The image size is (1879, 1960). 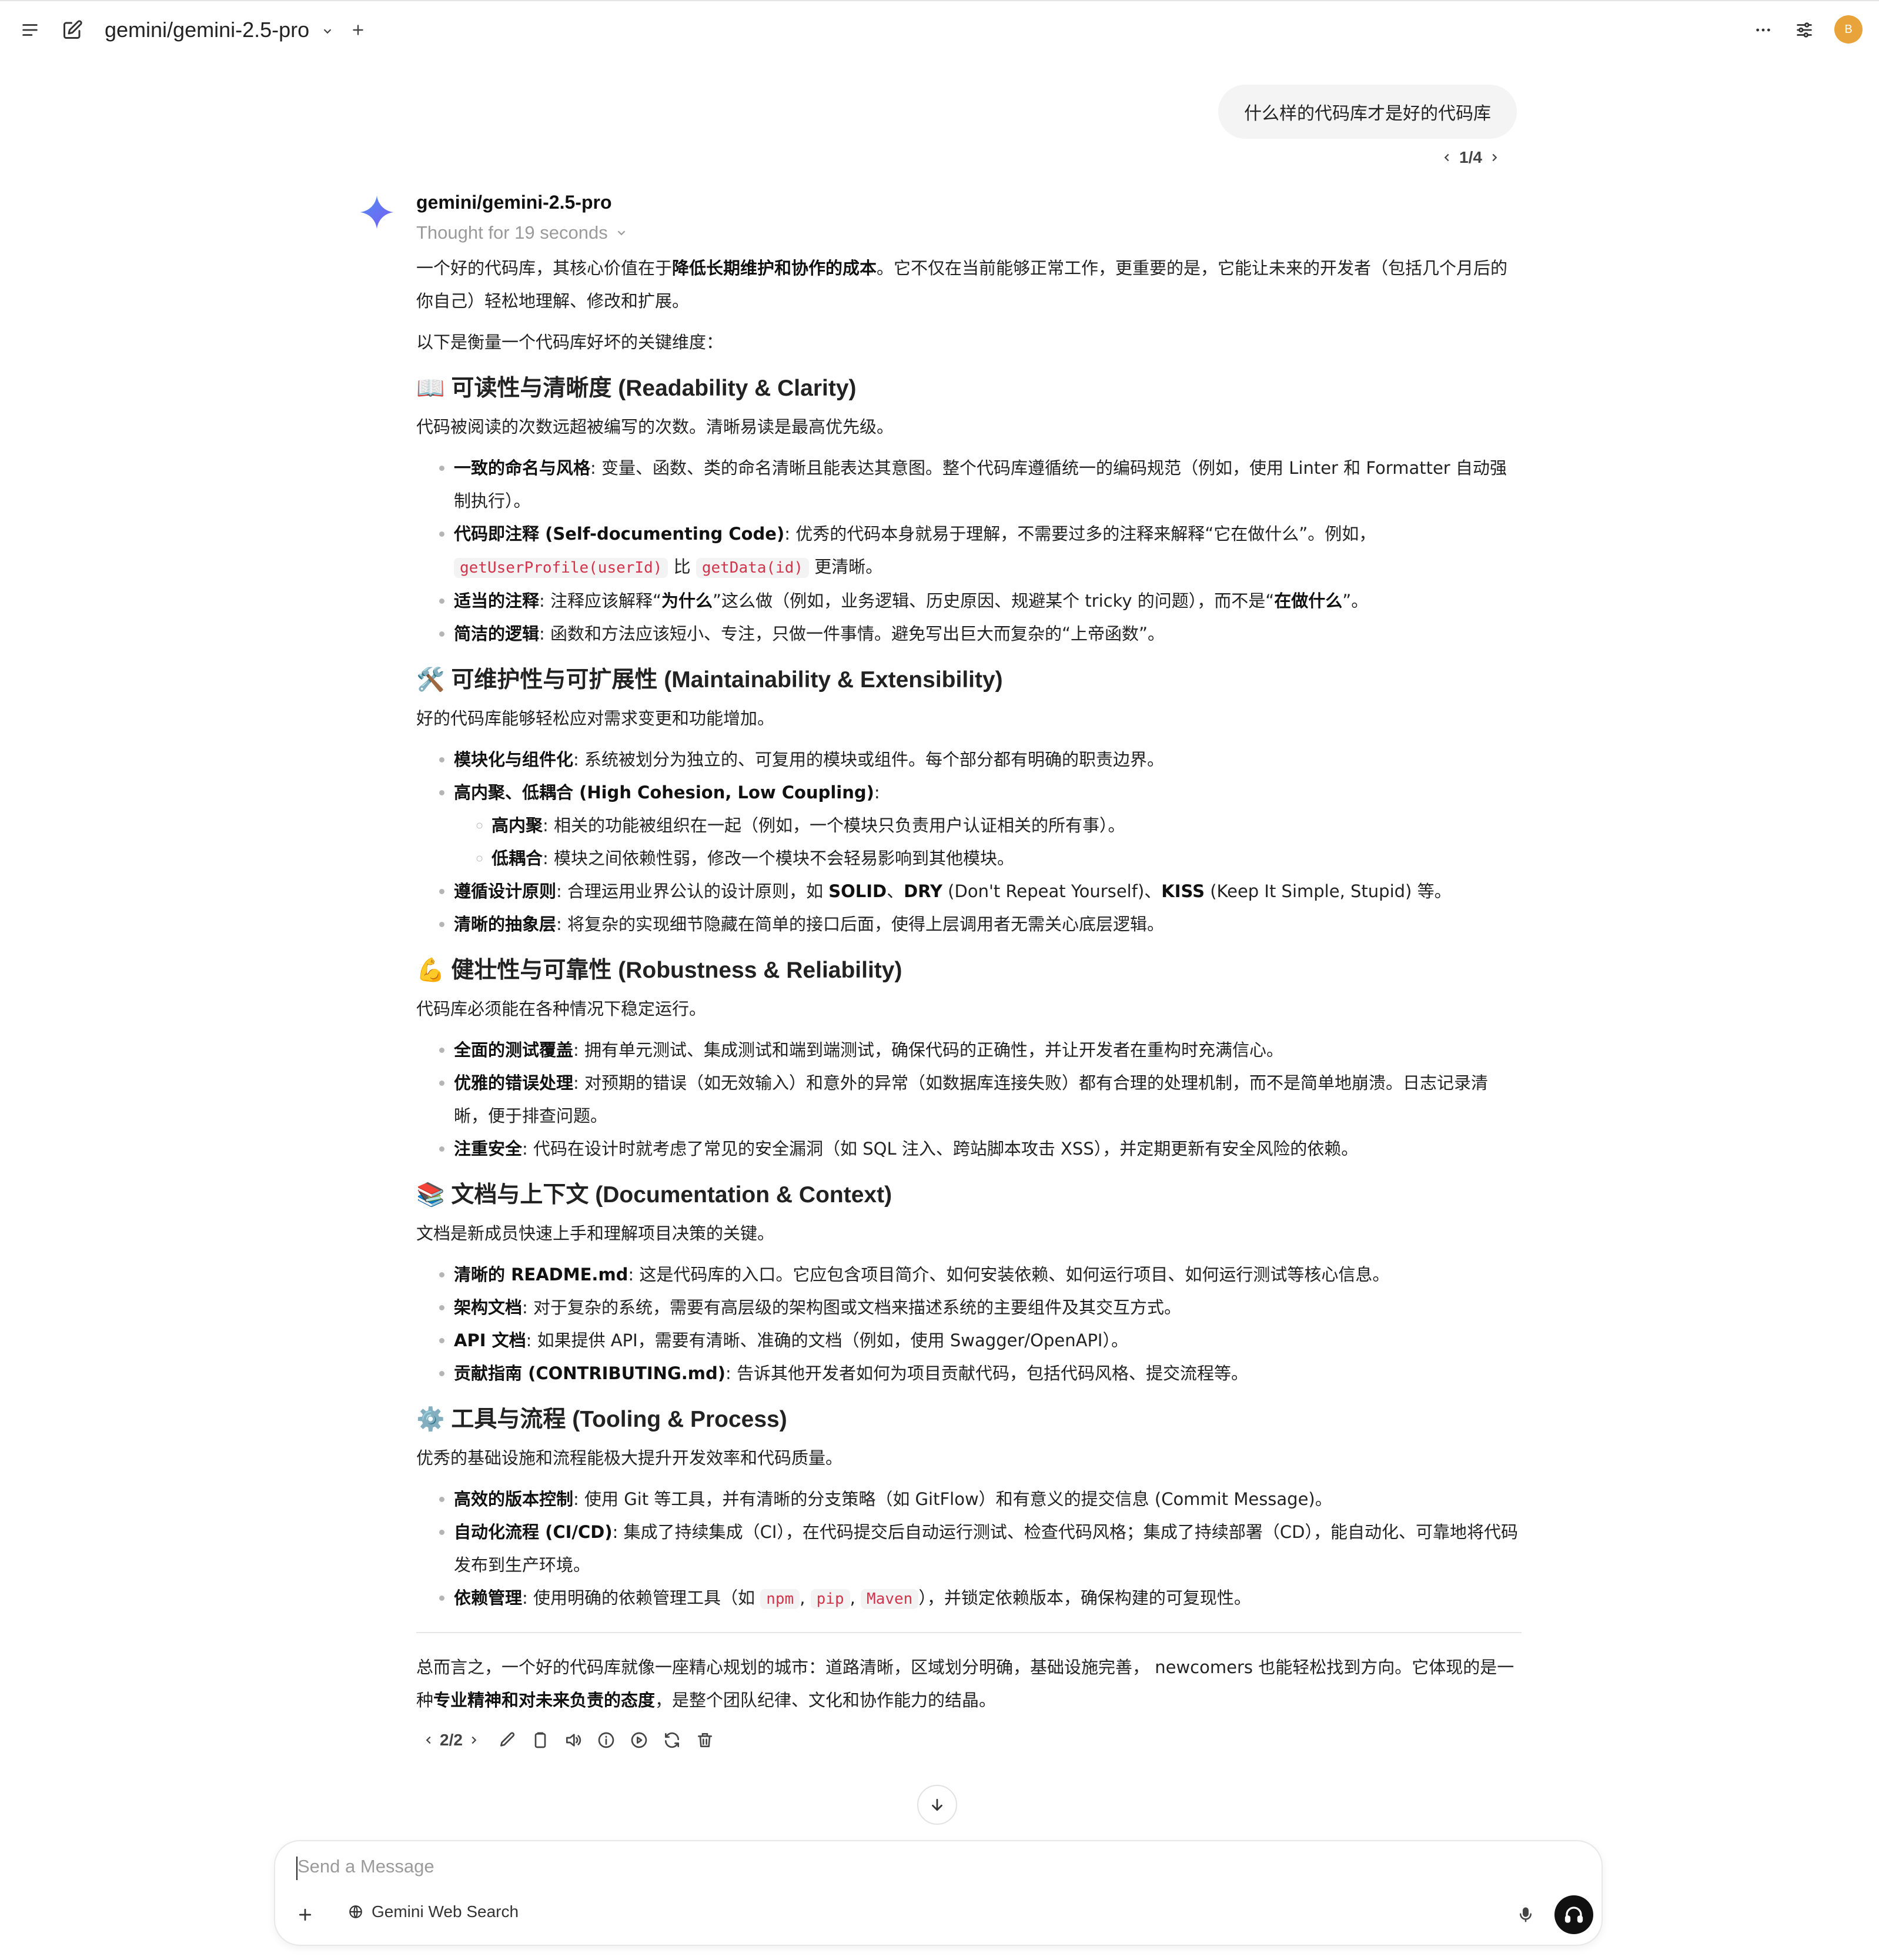 What do you see at coordinates (219, 30) in the screenshot?
I see `model-selector: gemini/gemini-2.5-pro` at bounding box center [219, 30].